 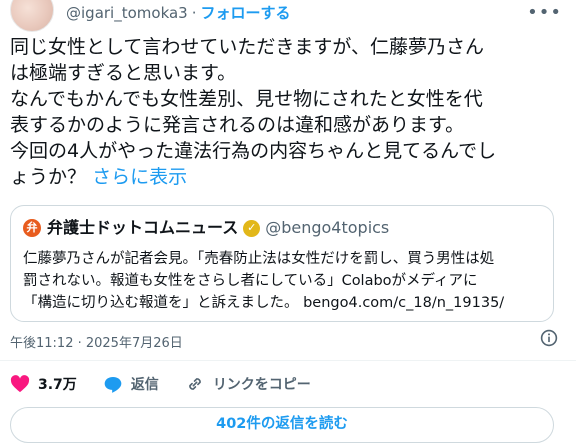 I want to click on copy-link-button: リンクをコピー, so click(x=248, y=384).